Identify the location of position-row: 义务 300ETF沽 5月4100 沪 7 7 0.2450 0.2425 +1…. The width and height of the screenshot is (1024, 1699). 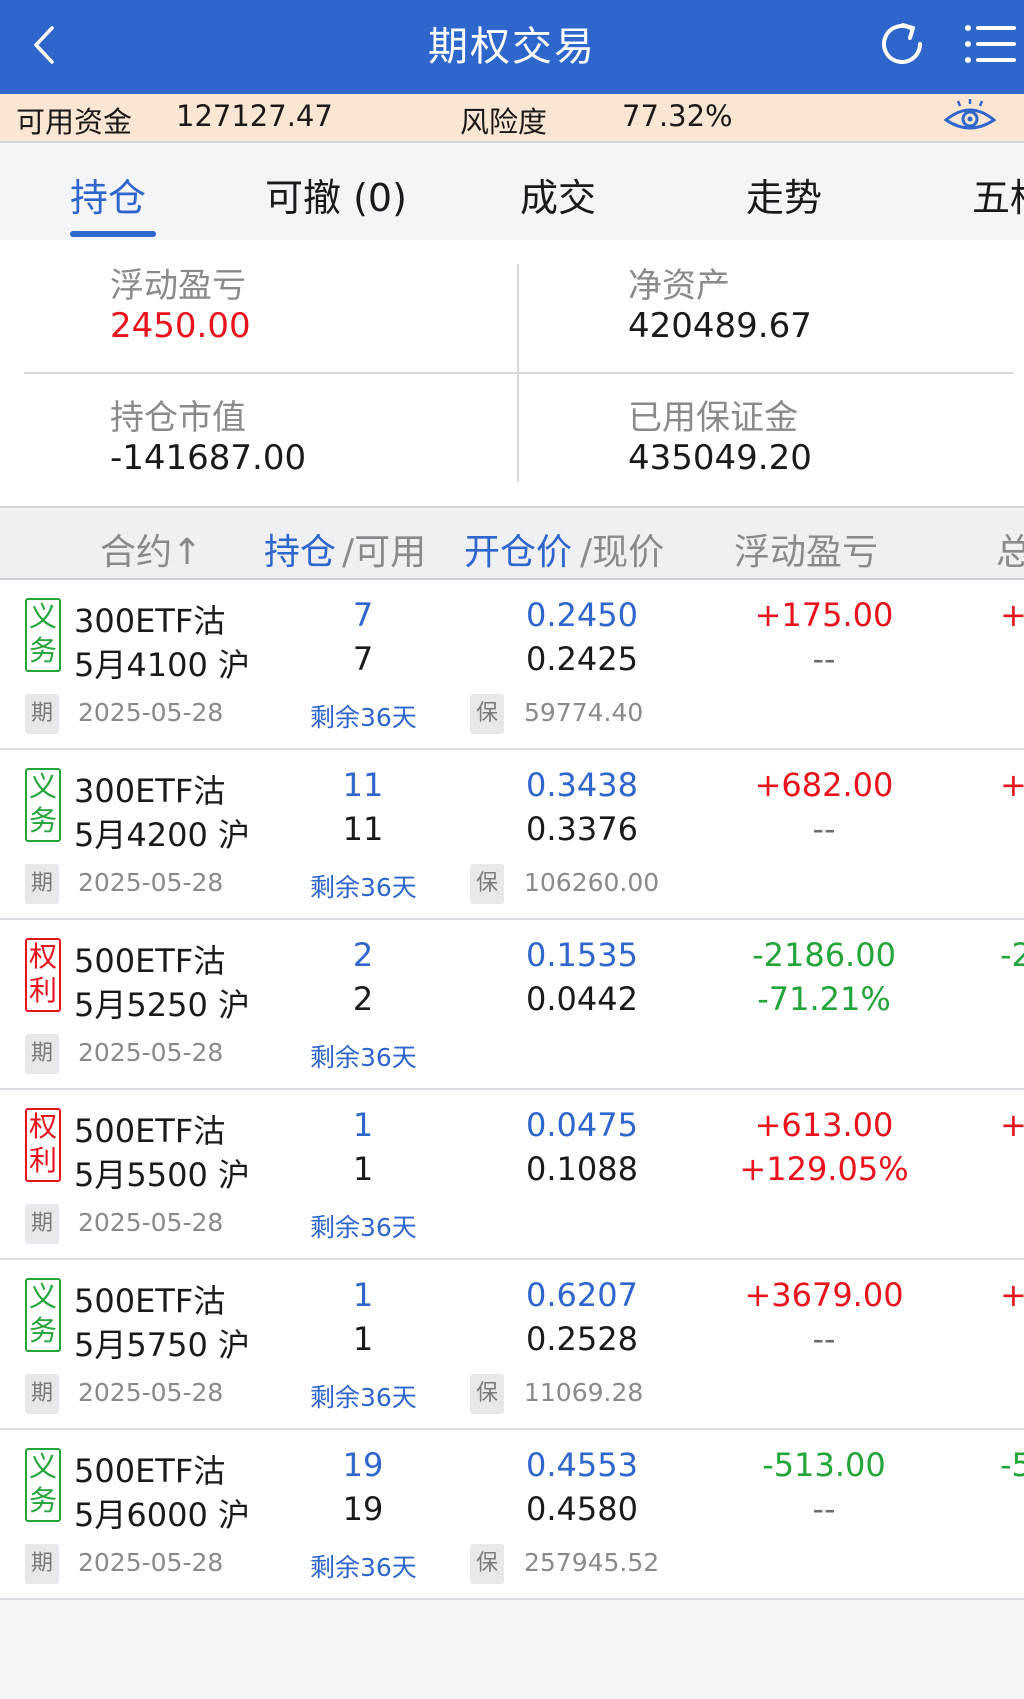
(512, 665).